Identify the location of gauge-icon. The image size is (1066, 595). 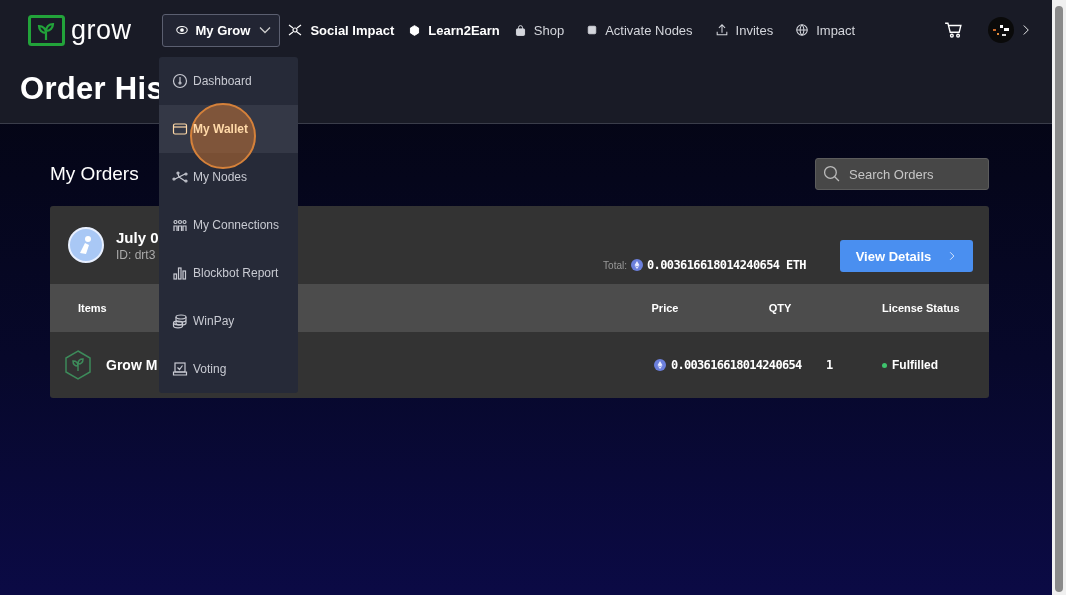
(180, 81).